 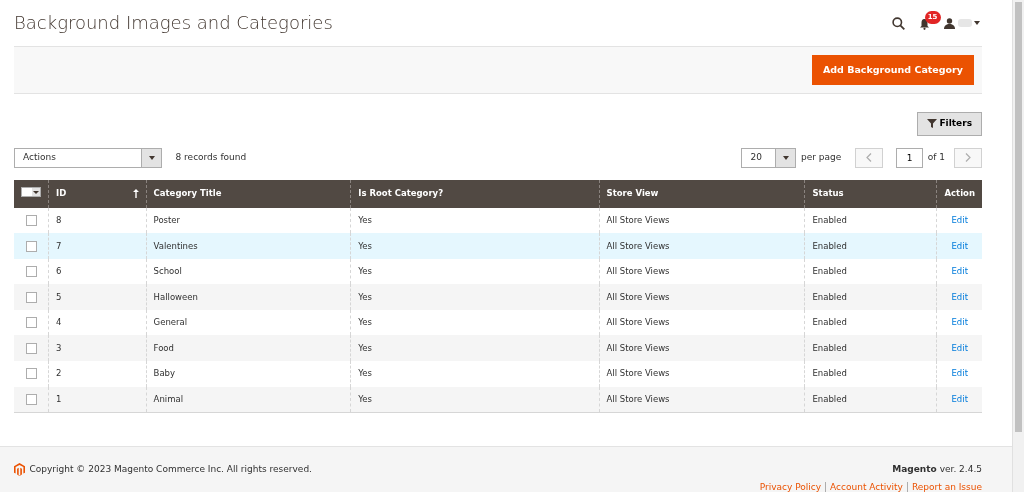 What do you see at coordinates (944, 487) in the screenshot?
I see `footer-link: Report an Issue` at bounding box center [944, 487].